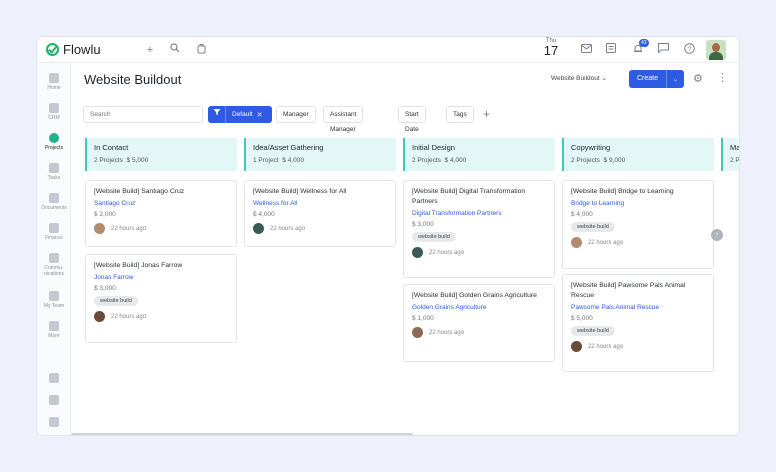  Describe the element at coordinates (717, 235) in the screenshot. I see `scroll-right-icon: ›` at that location.